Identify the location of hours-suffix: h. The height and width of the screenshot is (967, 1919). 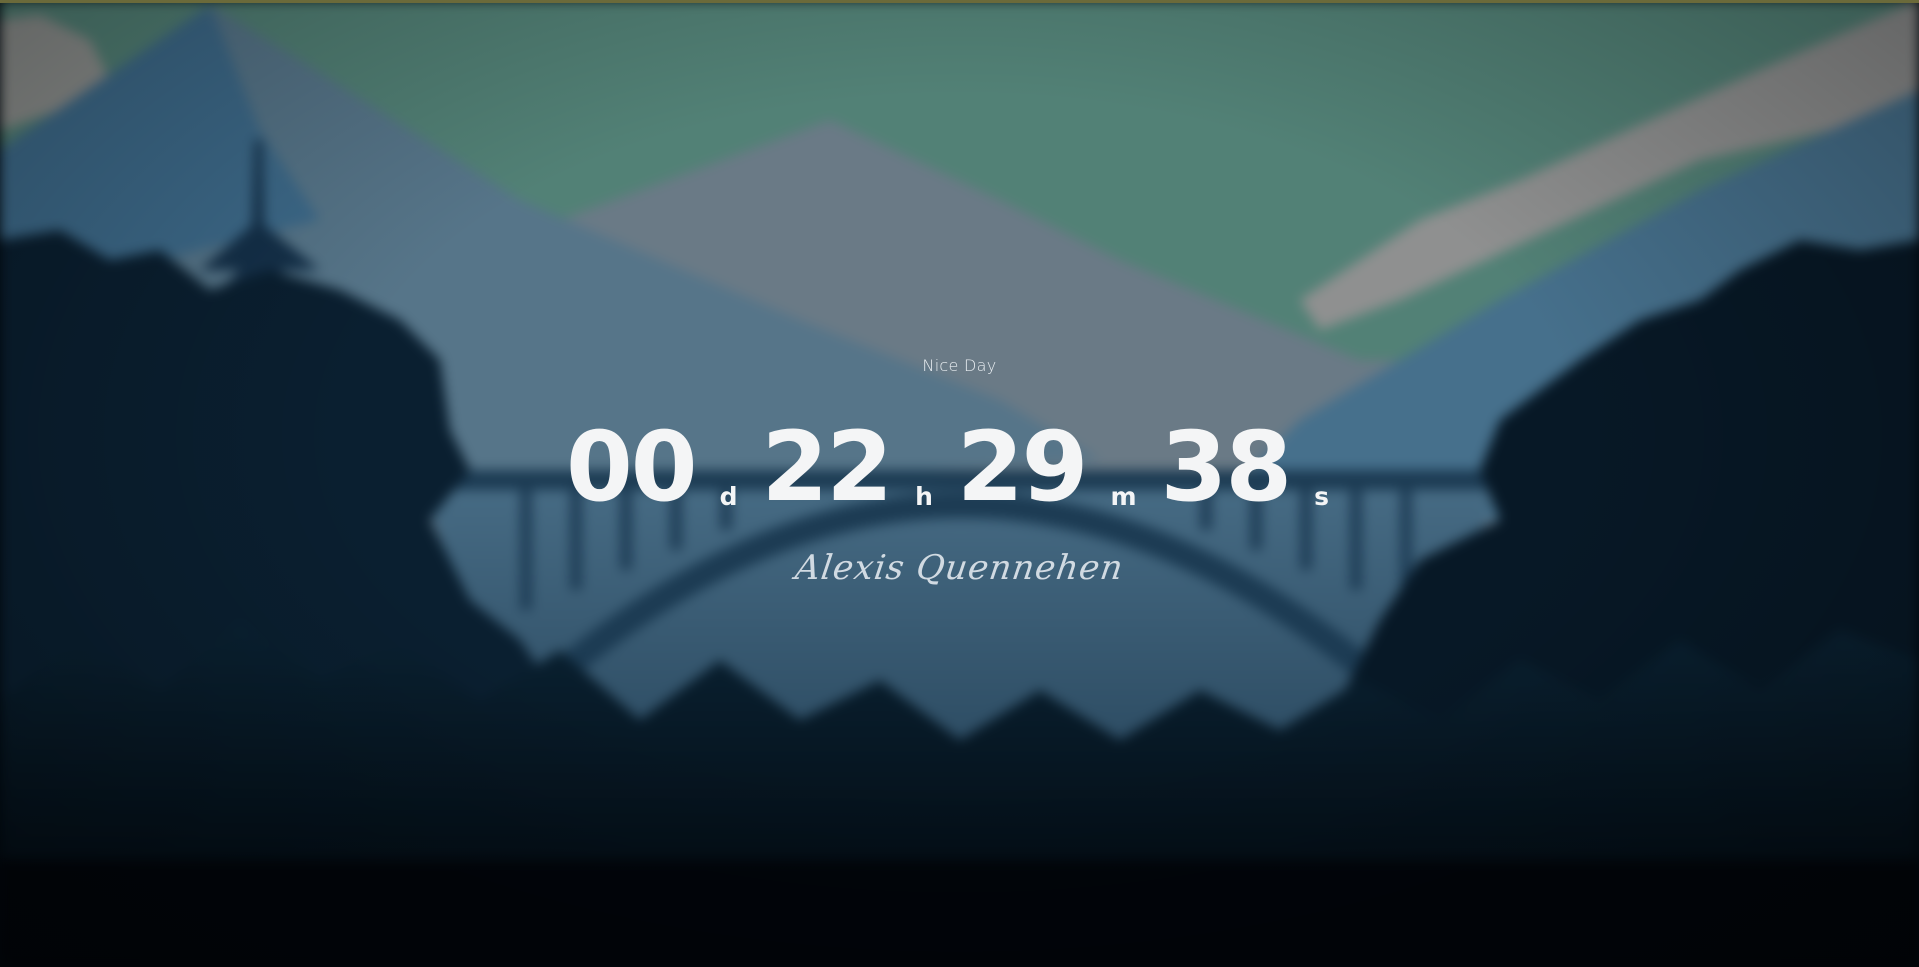
(924, 496).